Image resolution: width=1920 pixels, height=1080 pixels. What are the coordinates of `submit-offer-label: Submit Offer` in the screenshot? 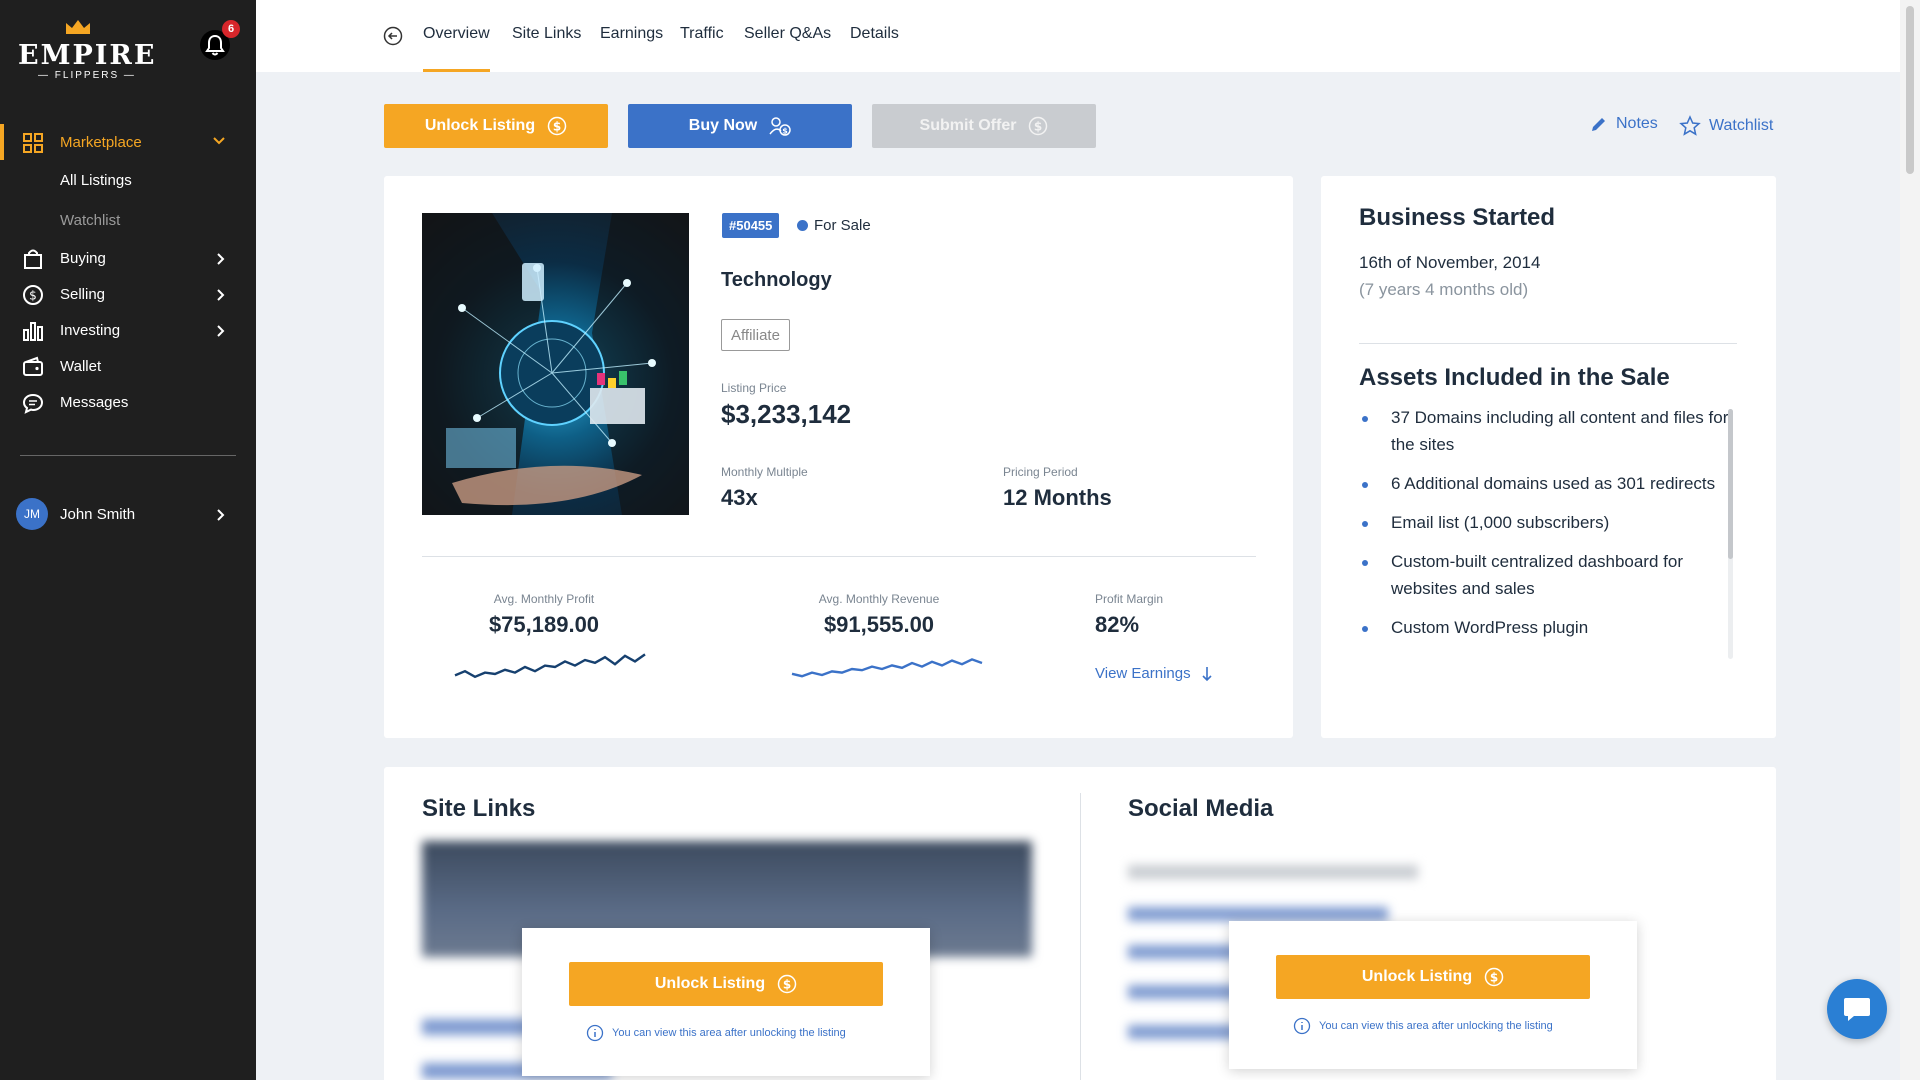 It's located at (968, 125).